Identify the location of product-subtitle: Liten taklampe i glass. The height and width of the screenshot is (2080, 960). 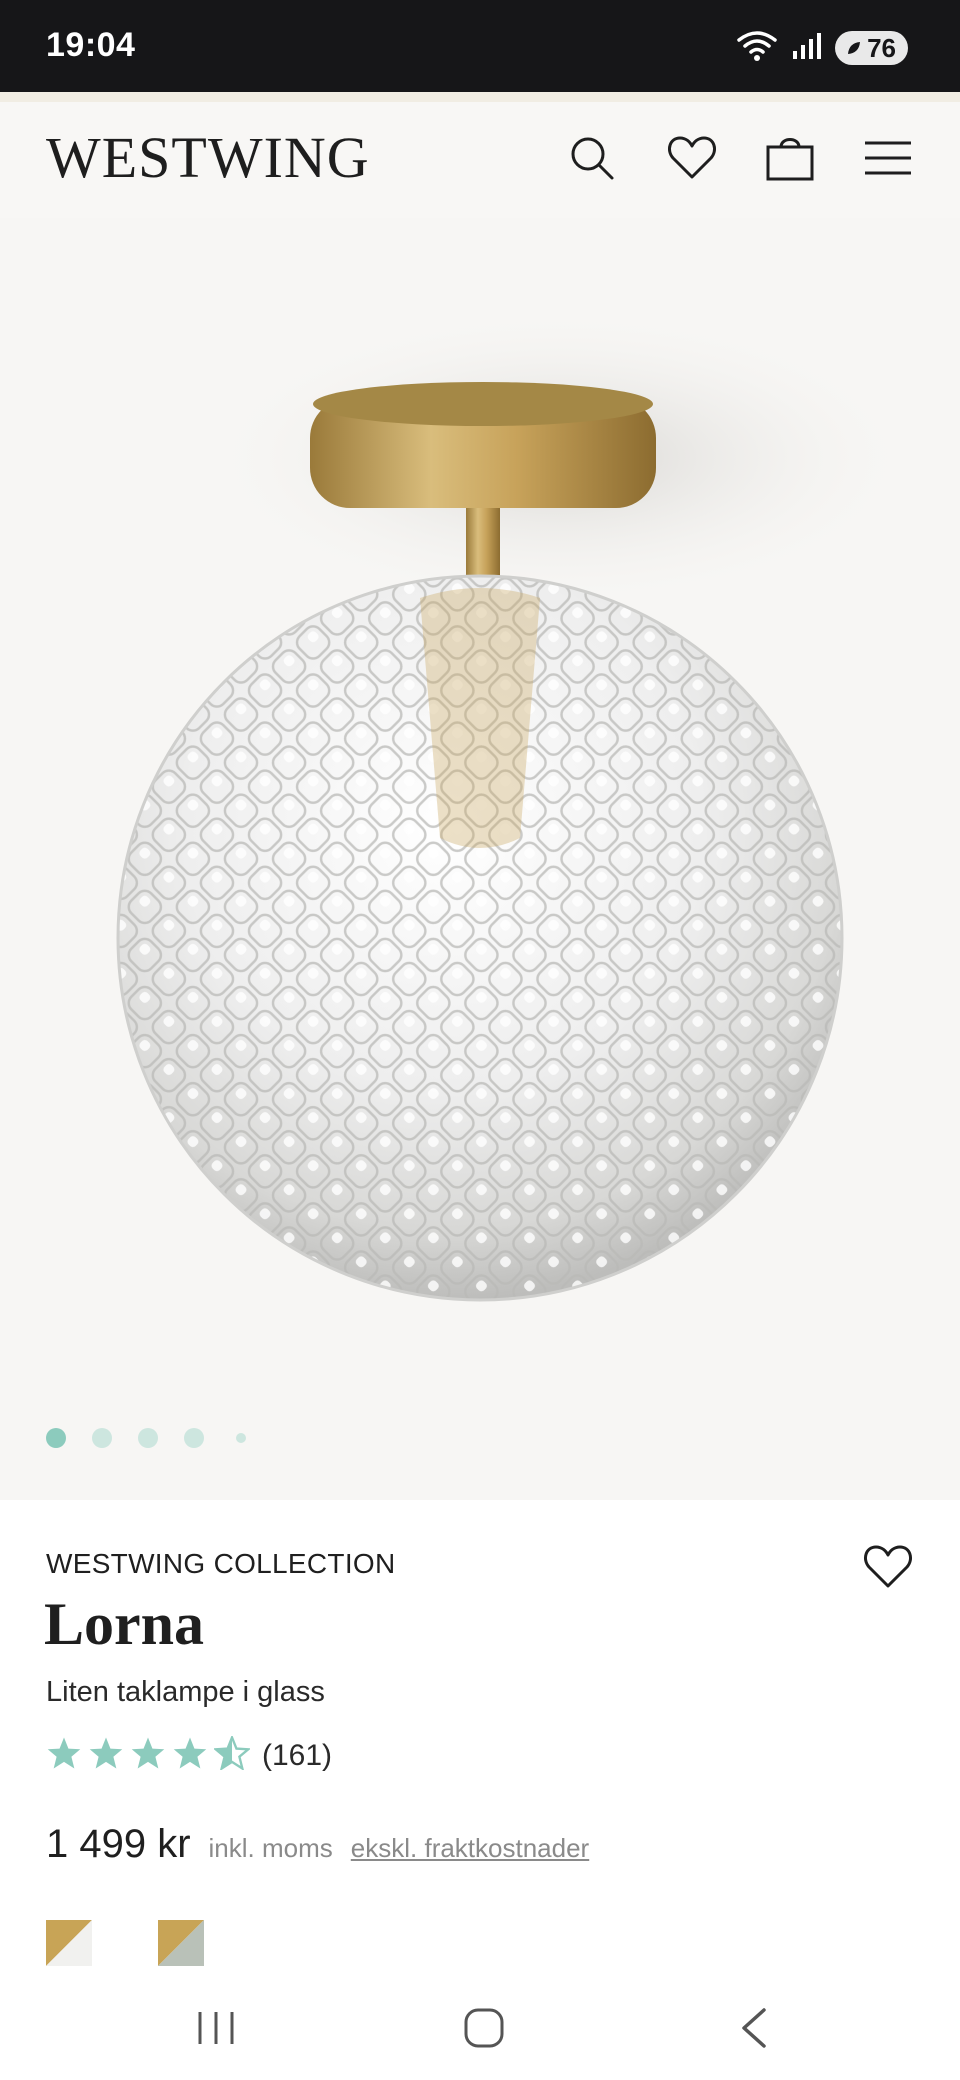
(185, 1692).